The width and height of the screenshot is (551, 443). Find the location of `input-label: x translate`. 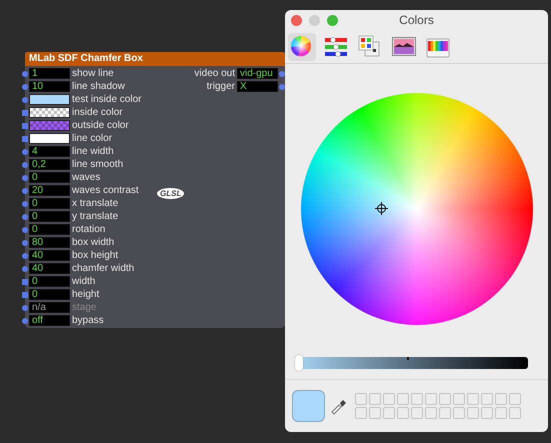

input-label: x translate is located at coordinates (95, 203).